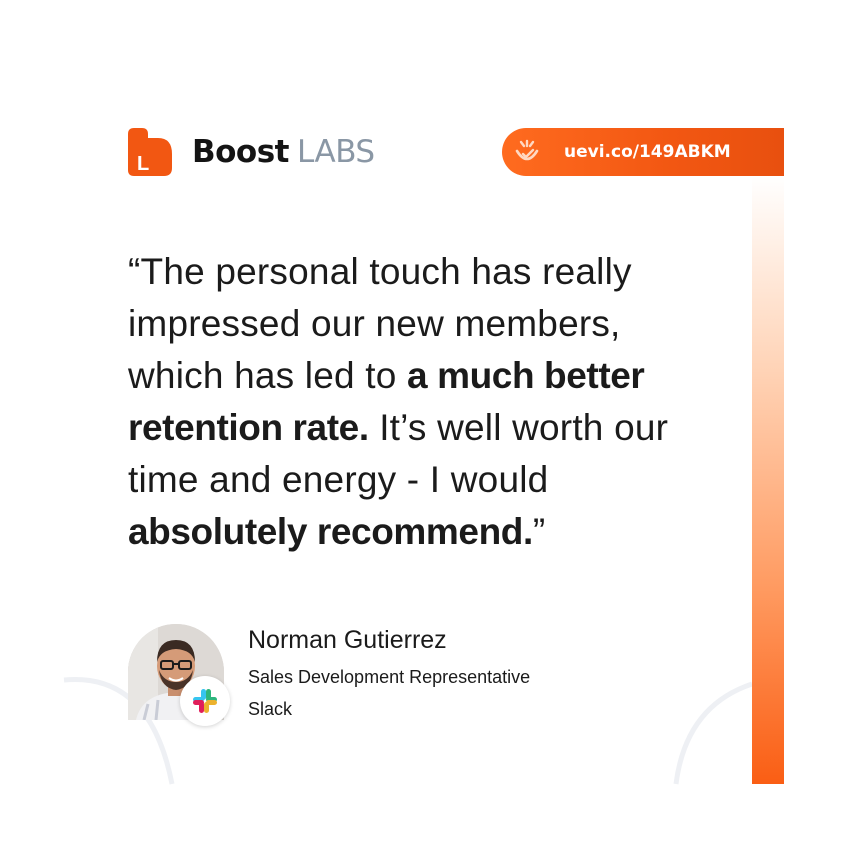 Image resolution: width=848 pixels, height=848 pixels. I want to click on accent-gradient-bar, so click(768, 480).